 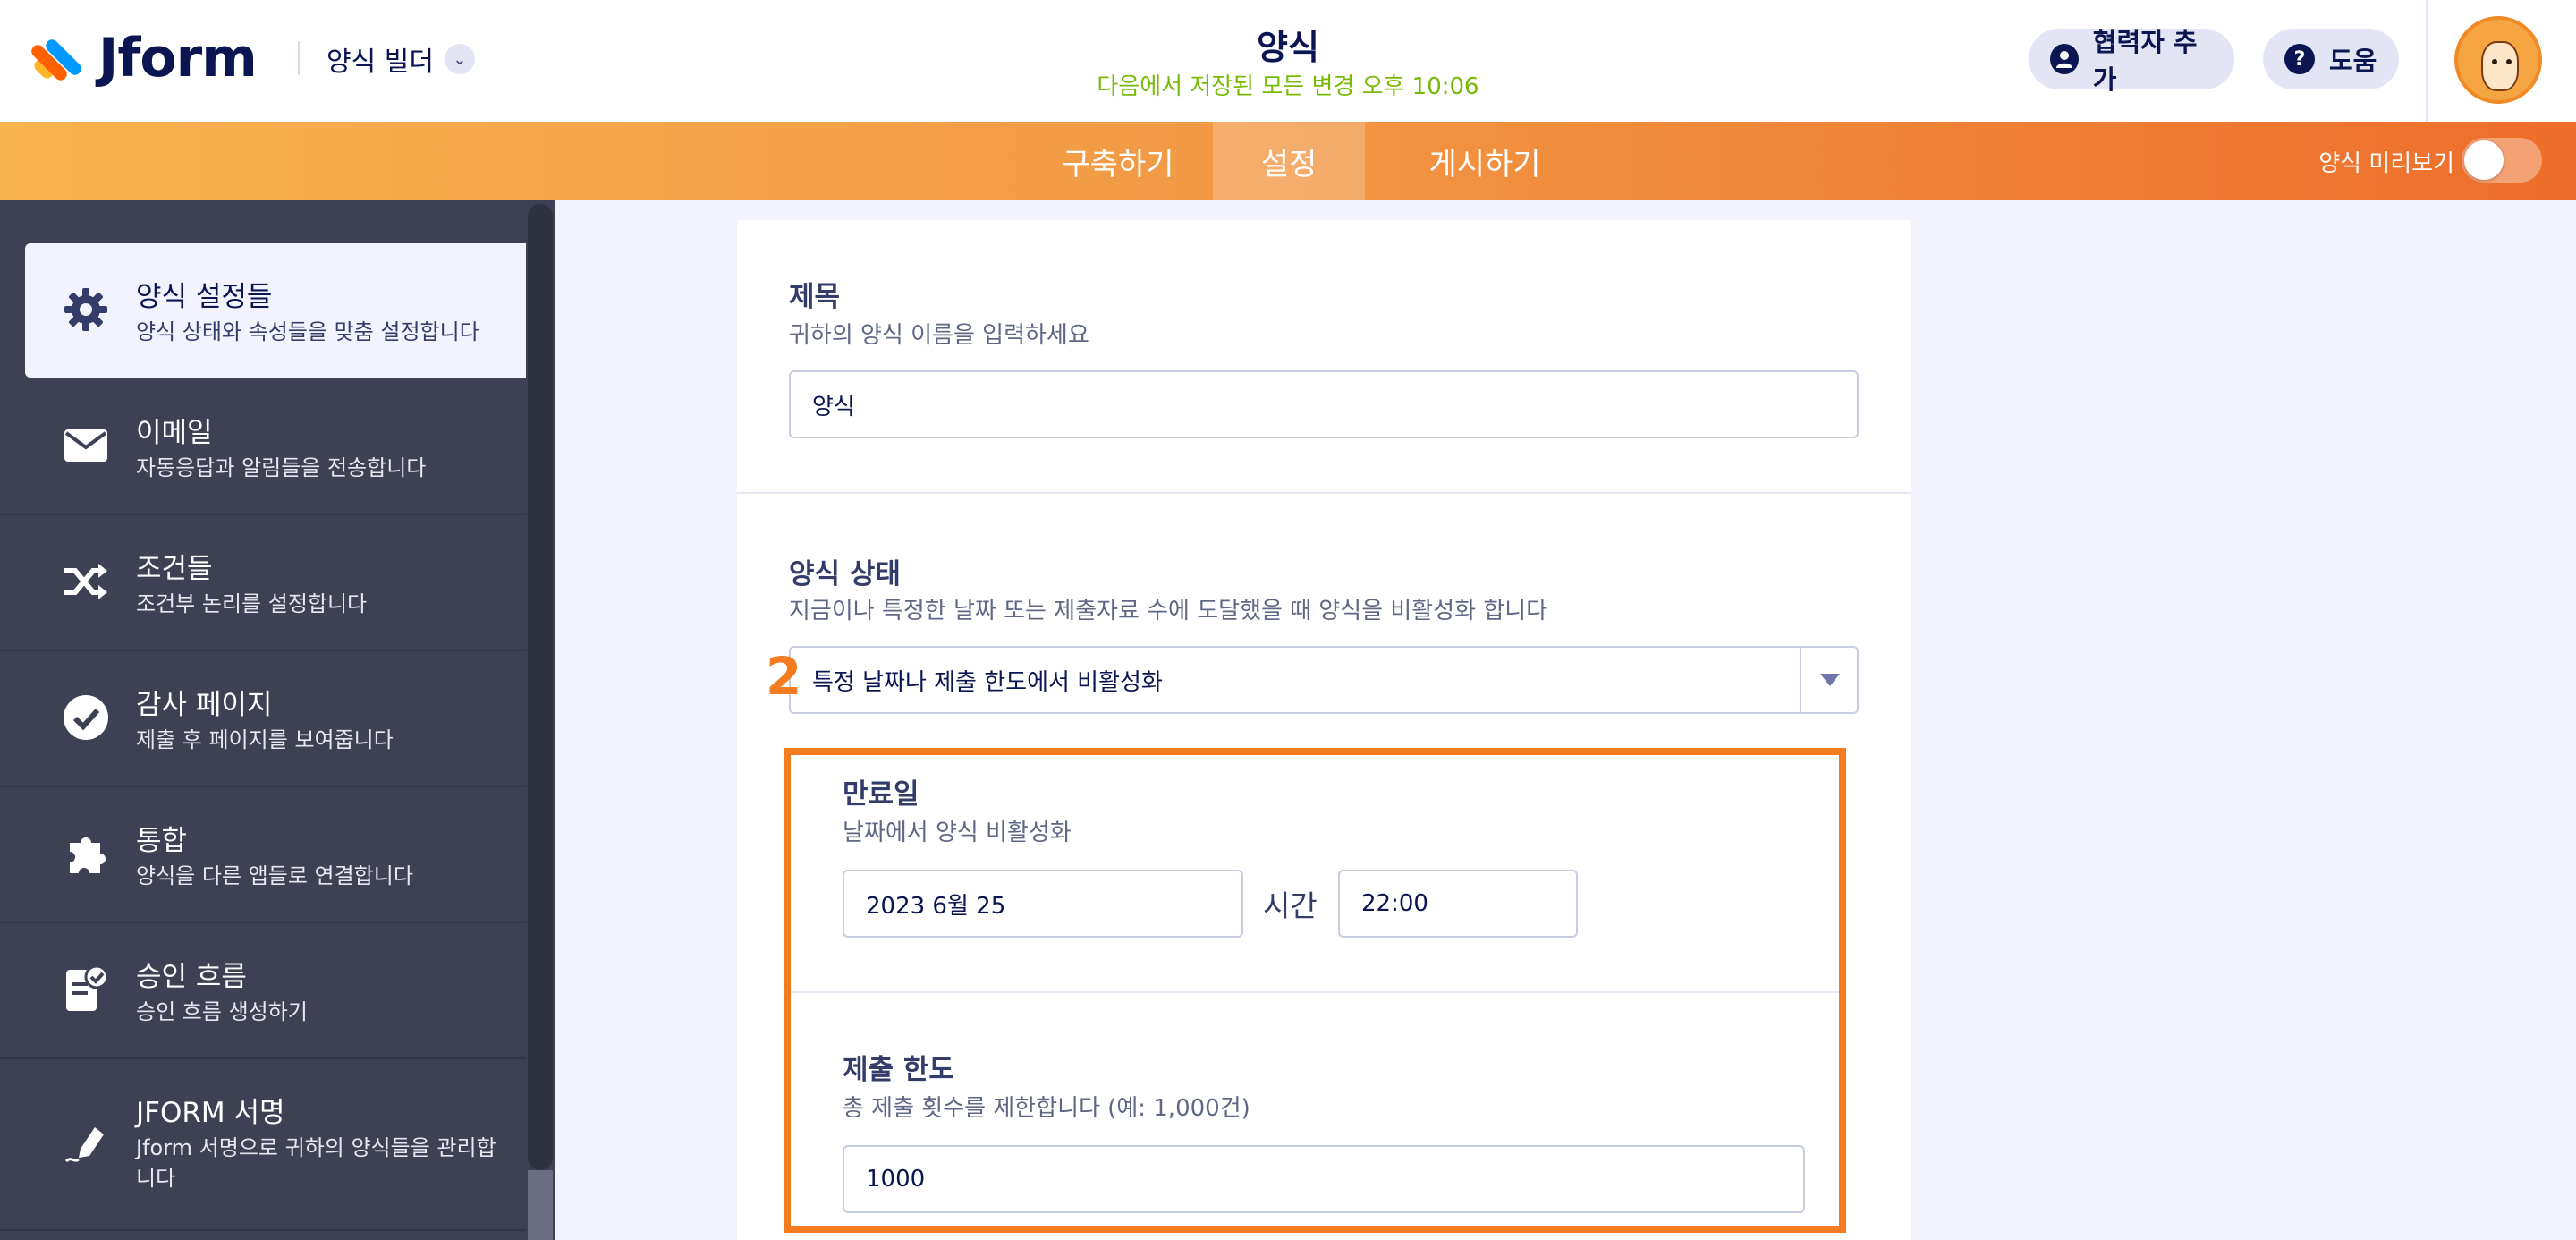 I want to click on submission-limit-input: 1000, so click(x=1324, y=1179).